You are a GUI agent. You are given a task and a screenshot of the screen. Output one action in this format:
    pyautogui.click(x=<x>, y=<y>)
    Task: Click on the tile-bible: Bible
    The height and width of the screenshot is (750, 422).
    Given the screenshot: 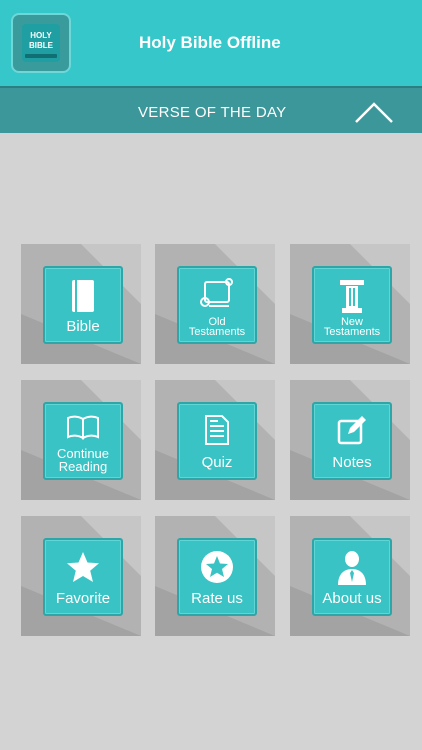 What is the action you would take?
    pyautogui.click(x=81, y=304)
    